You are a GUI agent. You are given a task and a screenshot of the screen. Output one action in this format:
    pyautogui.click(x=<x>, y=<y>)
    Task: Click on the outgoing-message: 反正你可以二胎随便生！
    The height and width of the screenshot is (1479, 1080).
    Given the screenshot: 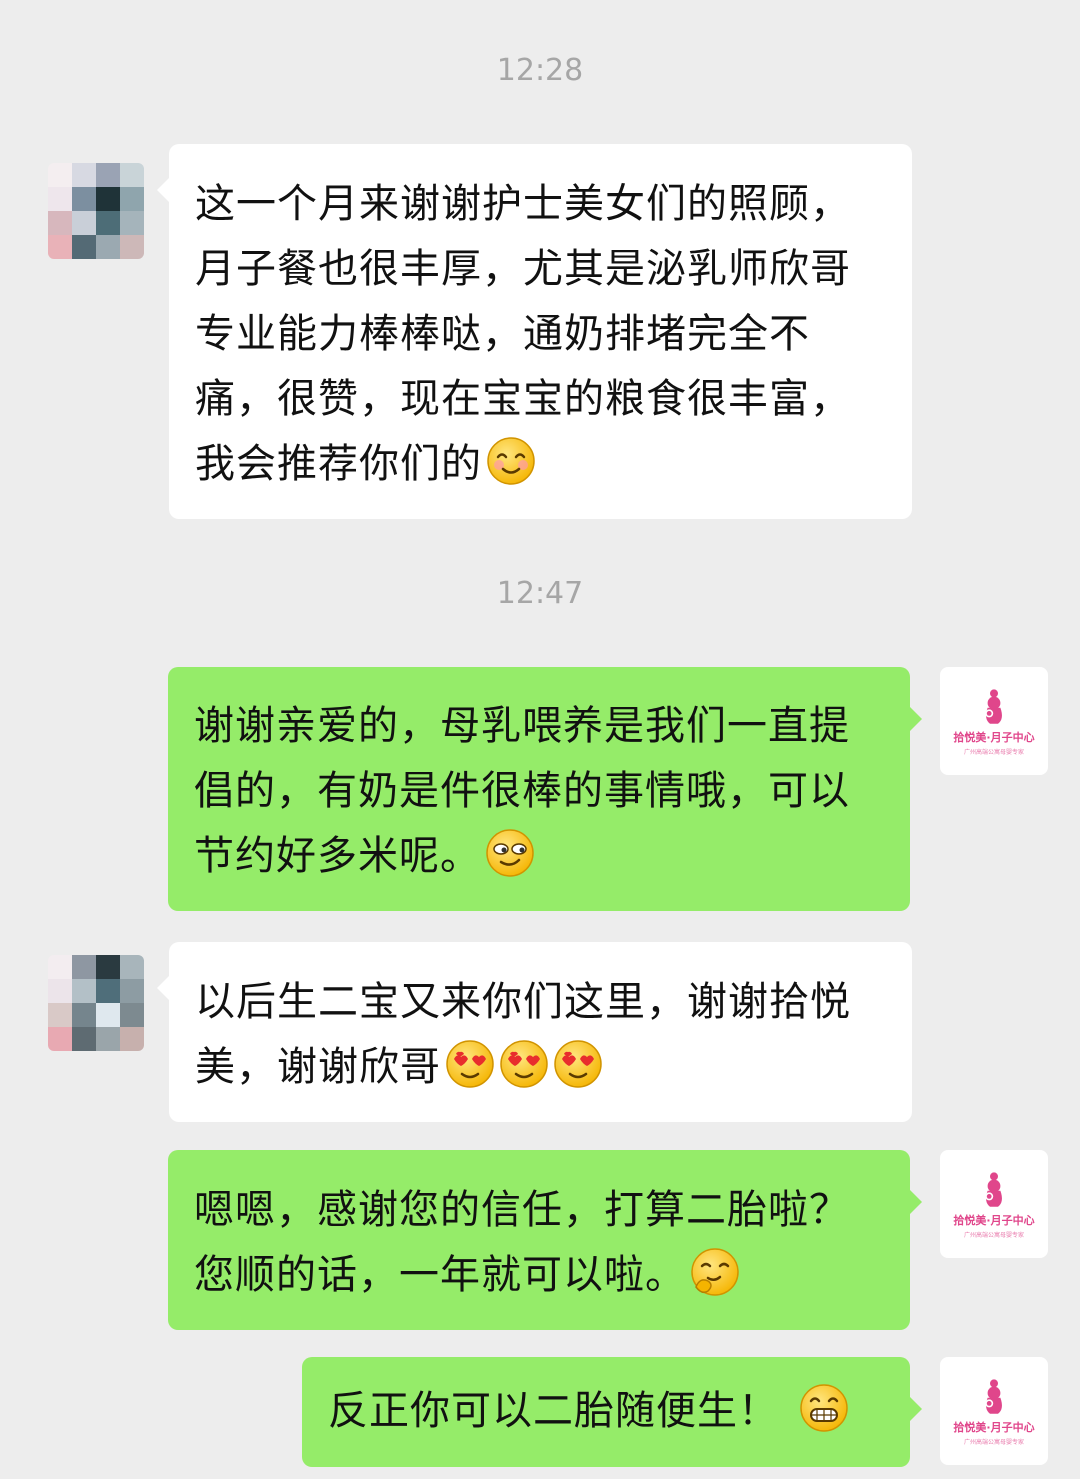 What is the action you would take?
    pyautogui.click(x=612, y=1412)
    